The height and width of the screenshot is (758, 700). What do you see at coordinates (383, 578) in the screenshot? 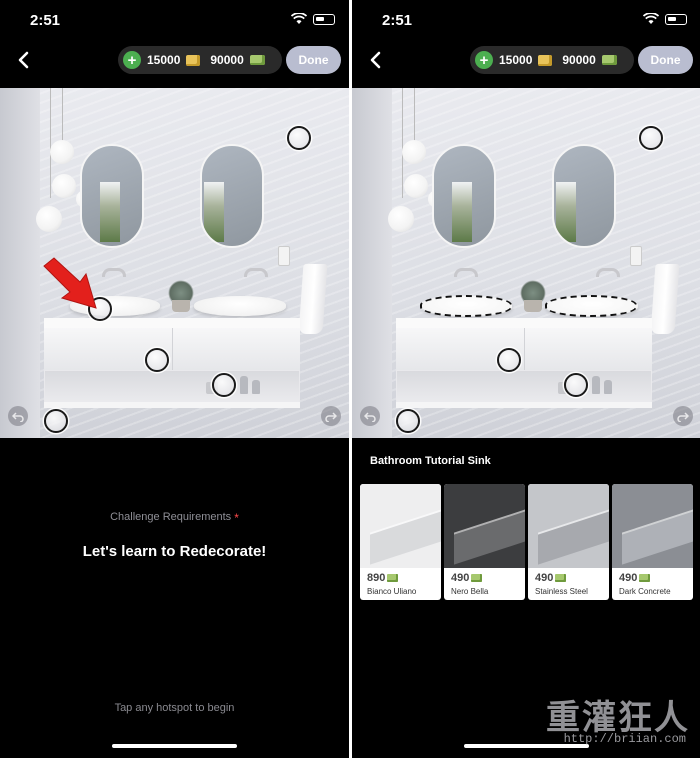
I see `material-price: 890` at bounding box center [383, 578].